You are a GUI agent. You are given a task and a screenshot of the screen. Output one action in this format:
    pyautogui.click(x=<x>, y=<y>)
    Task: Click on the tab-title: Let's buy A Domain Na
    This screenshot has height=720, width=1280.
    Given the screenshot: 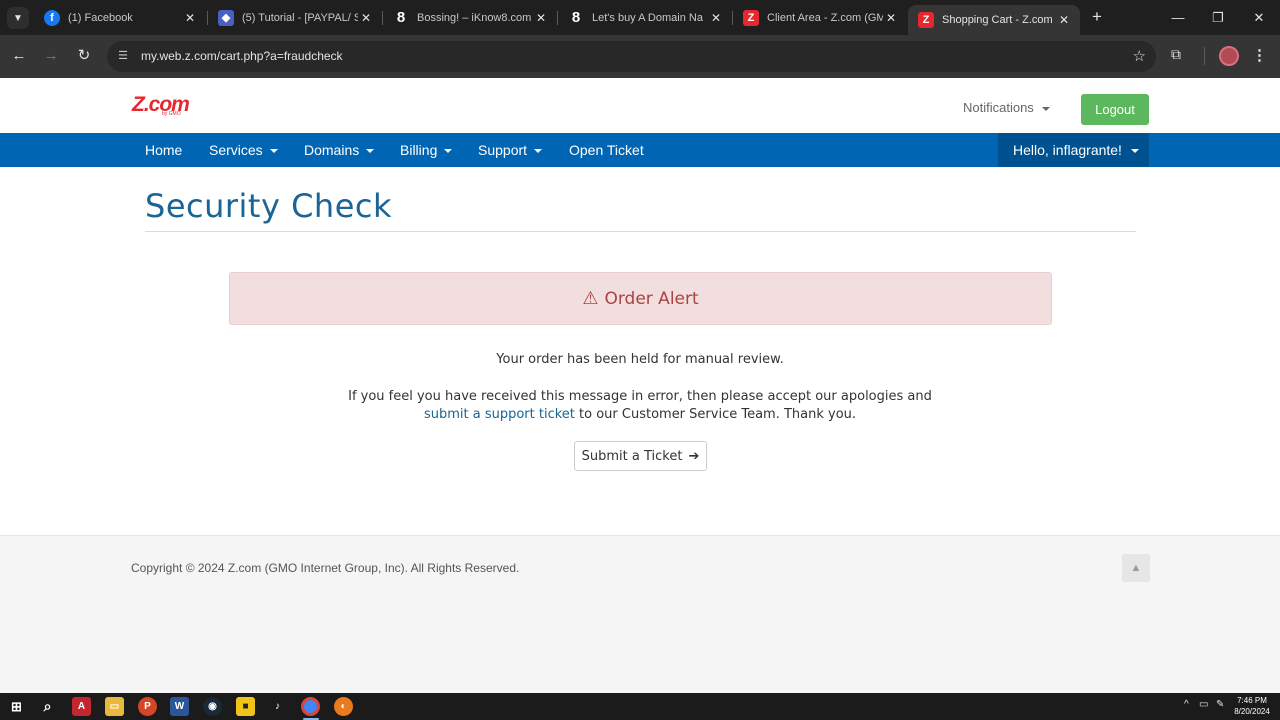 What is the action you would take?
    pyautogui.click(x=647, y=17)
    